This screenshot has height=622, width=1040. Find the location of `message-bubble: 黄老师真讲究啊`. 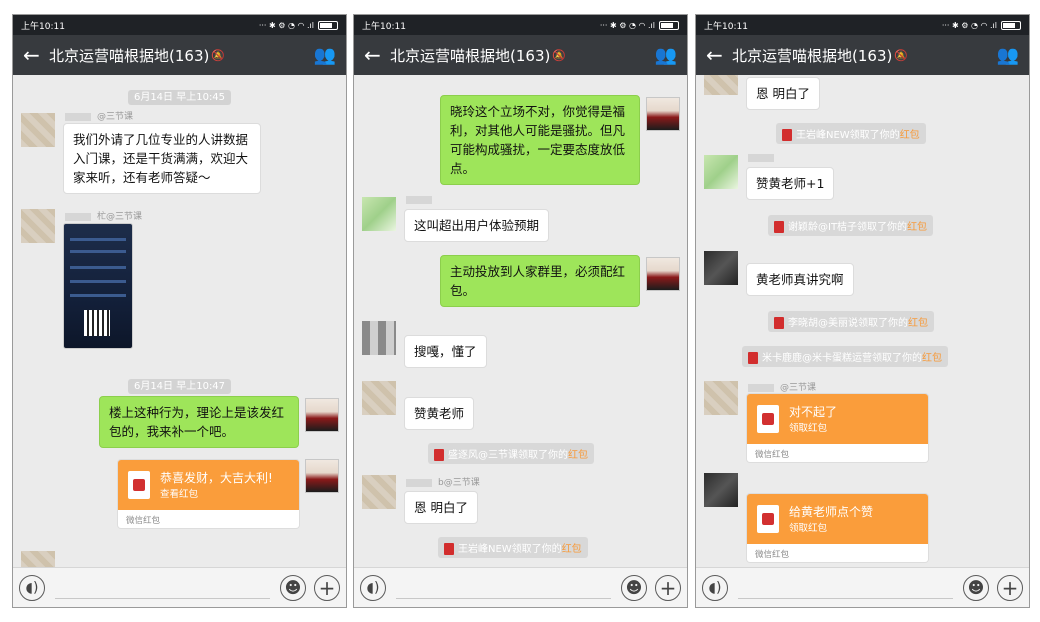

message-bubble: 黄老师真讲究啊 is located at coordinates (800, 279).